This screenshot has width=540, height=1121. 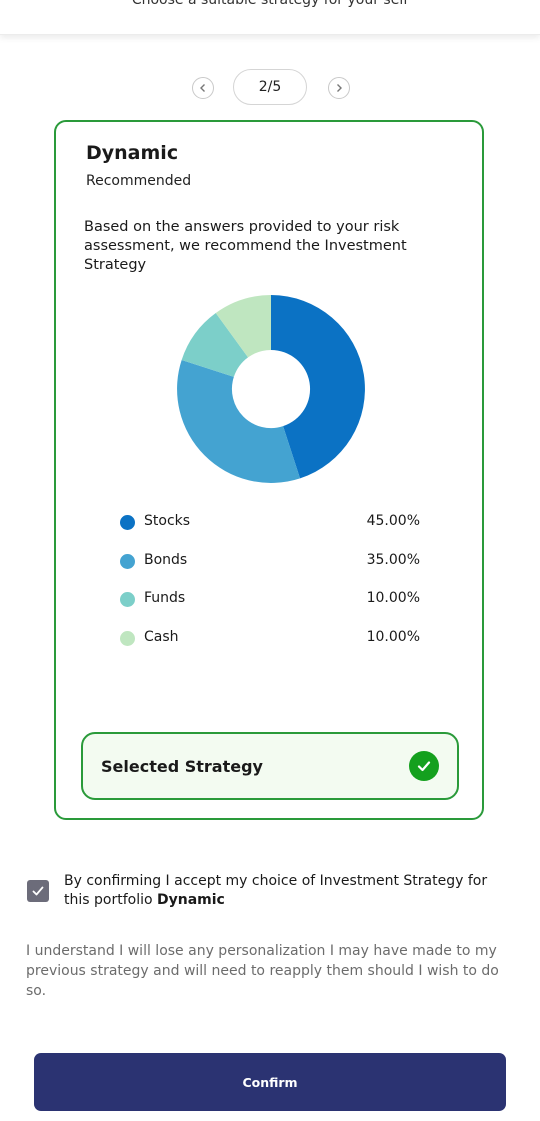 What do you see at coordinates (270, 17) in the screenshot?
I see `top-header: Choose a suitable strategy for your self` at bounding box center [270, 17].